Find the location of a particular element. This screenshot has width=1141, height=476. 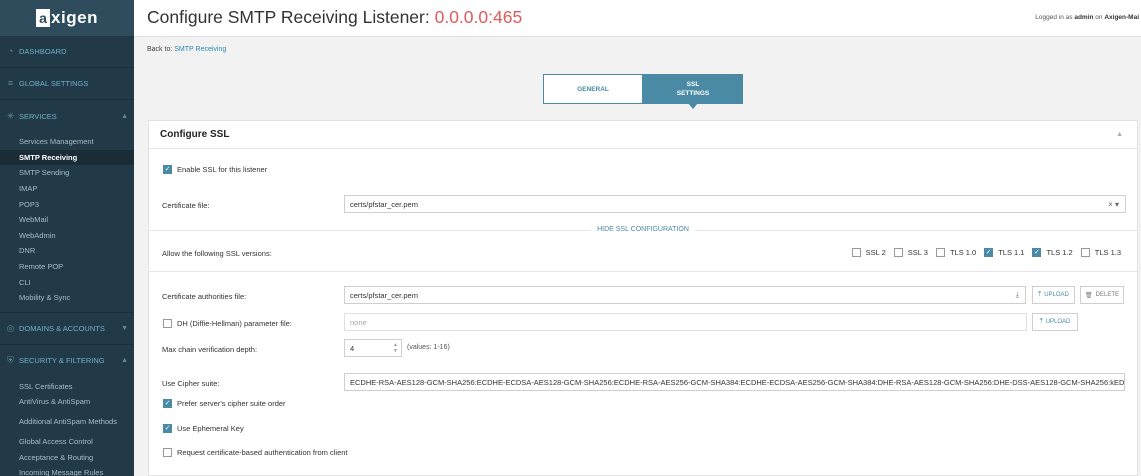

sidebar-item-smtp-receiving: SMTP Receiving is located at coordinates (67, 157).